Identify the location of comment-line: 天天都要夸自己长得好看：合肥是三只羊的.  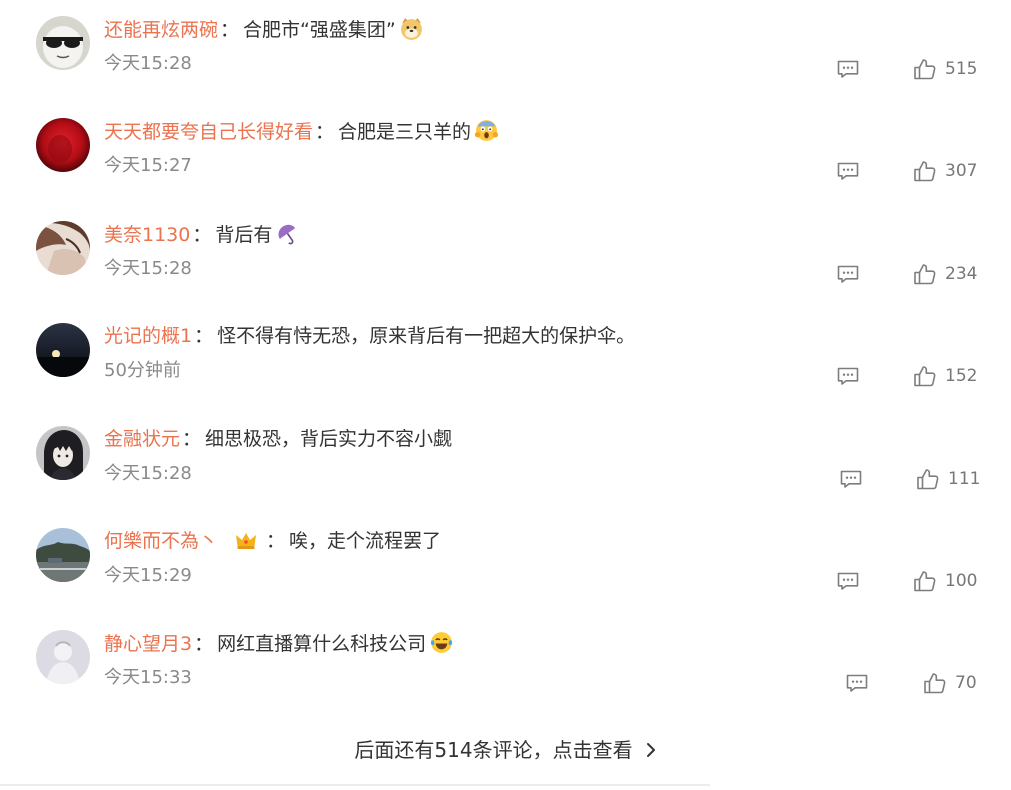
(301, 131).